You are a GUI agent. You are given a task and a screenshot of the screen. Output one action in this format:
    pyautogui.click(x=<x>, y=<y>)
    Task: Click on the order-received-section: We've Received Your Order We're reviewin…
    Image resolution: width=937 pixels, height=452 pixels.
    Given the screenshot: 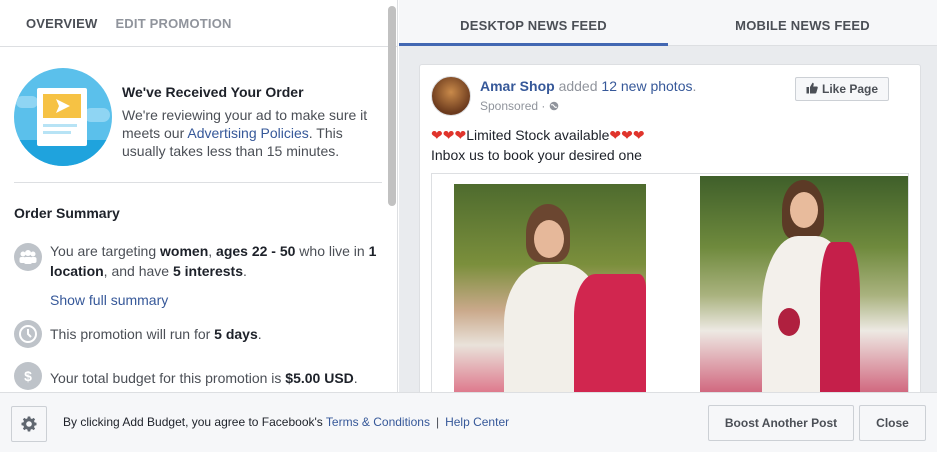 What is the action you would take?
    pyautogui.click(x=198, y=118)
    